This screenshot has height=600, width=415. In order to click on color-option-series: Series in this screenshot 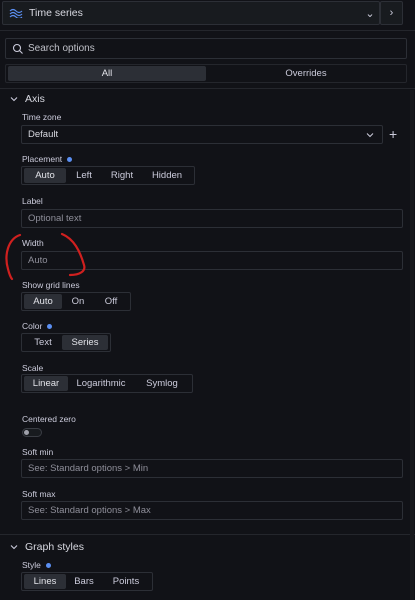, I will do `click(85, 342)`.